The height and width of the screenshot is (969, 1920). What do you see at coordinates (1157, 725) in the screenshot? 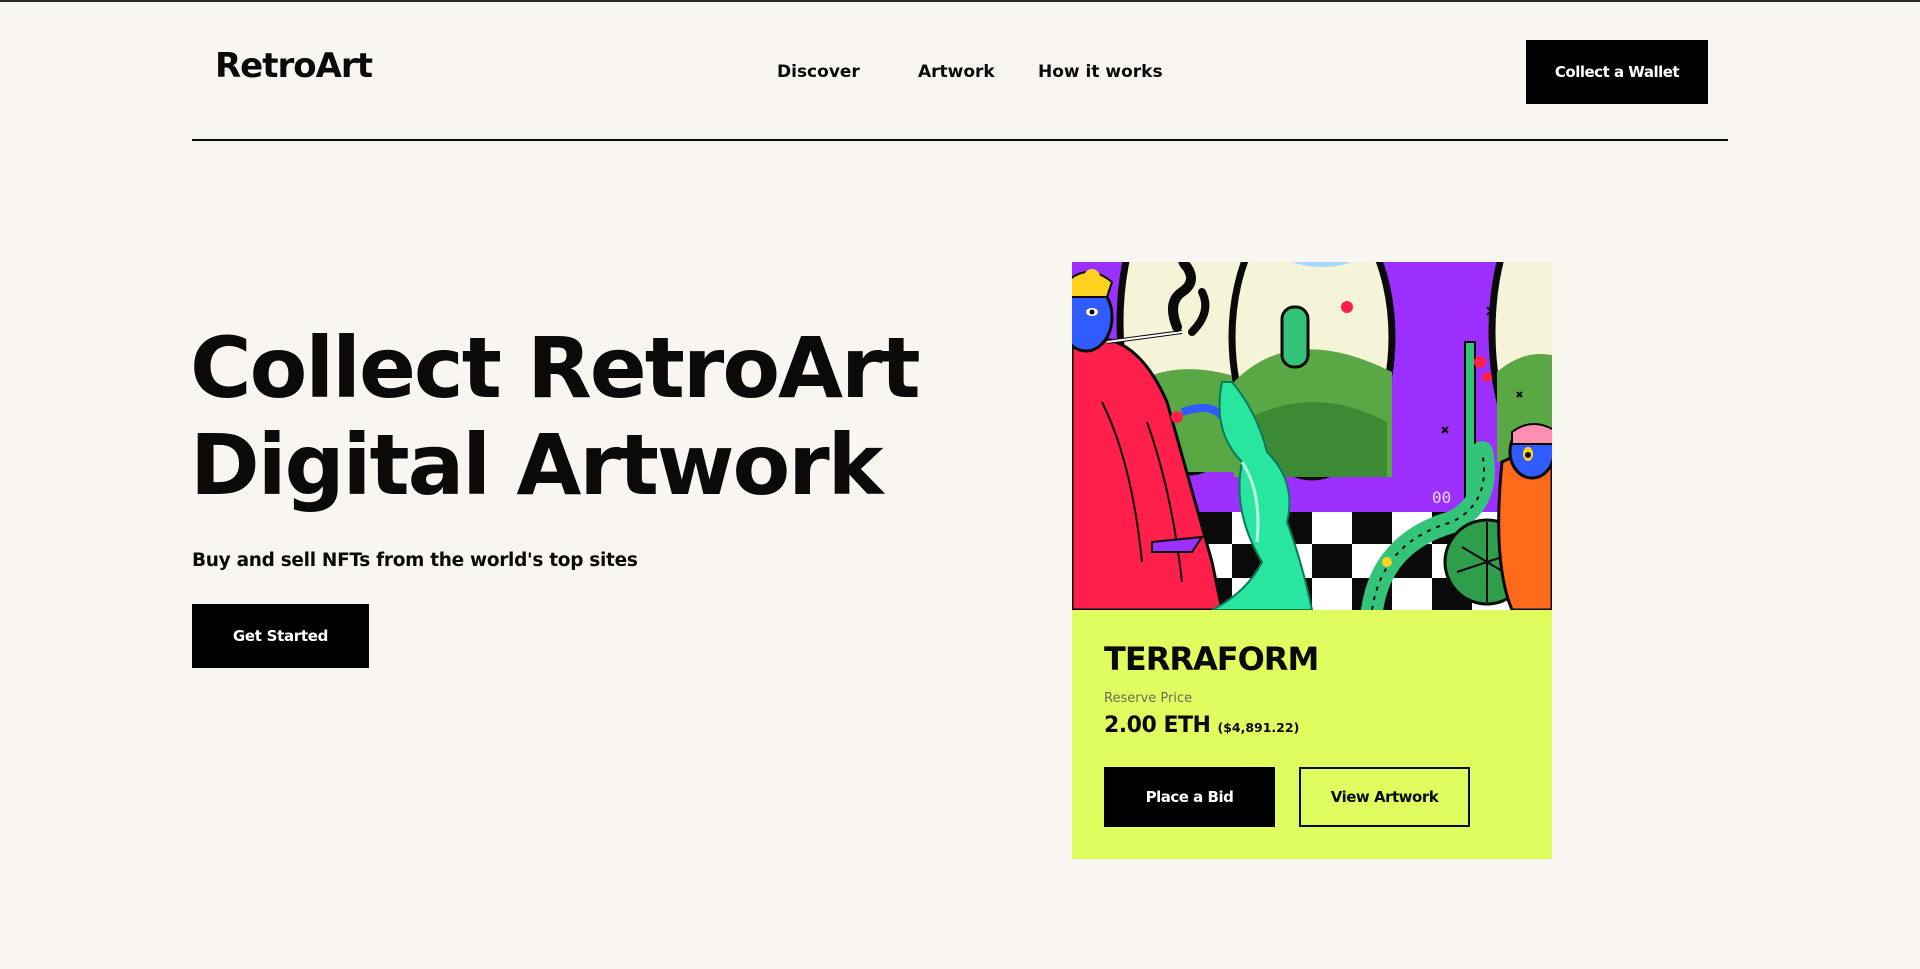
I see `price-eth: 2.00 ETH` at bounding box center [1157, 725].